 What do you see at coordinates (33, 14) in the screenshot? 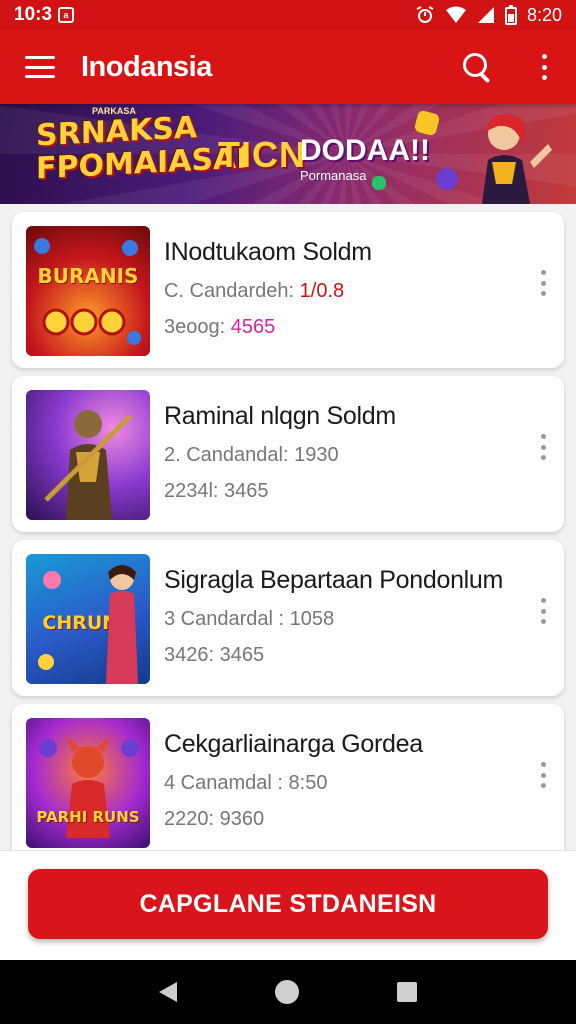
I see `status-time: 10:3` at bounding box center [33, 14].